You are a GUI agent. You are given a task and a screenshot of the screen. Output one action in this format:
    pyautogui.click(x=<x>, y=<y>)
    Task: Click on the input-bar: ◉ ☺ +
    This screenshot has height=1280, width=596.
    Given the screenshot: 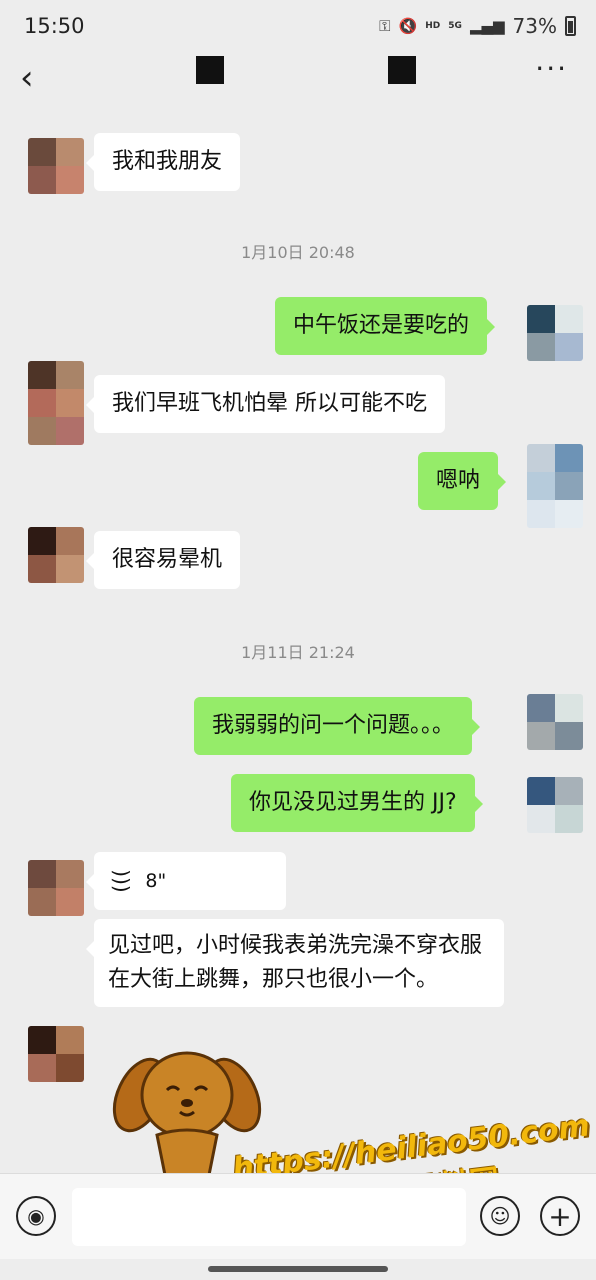 What is the action you would take?
    pyautogui.click(x=298, y=1216)
    